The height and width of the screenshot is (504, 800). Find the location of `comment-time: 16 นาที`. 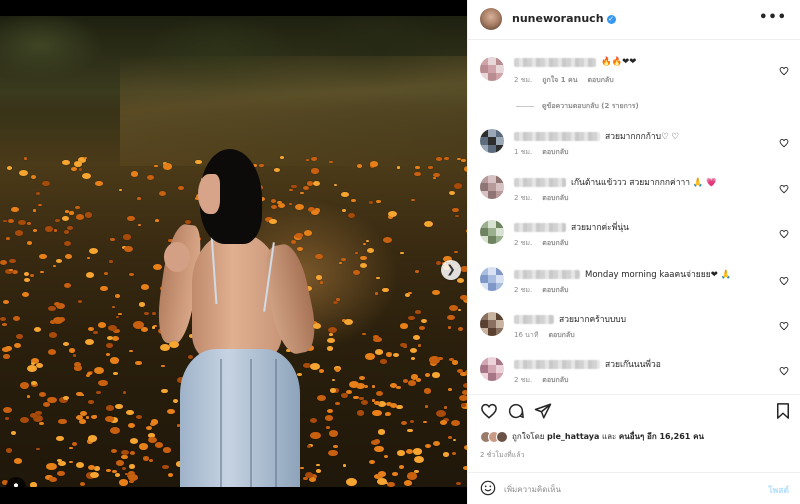

comment-time: 16 นาที is located at coordinates (526, 335).